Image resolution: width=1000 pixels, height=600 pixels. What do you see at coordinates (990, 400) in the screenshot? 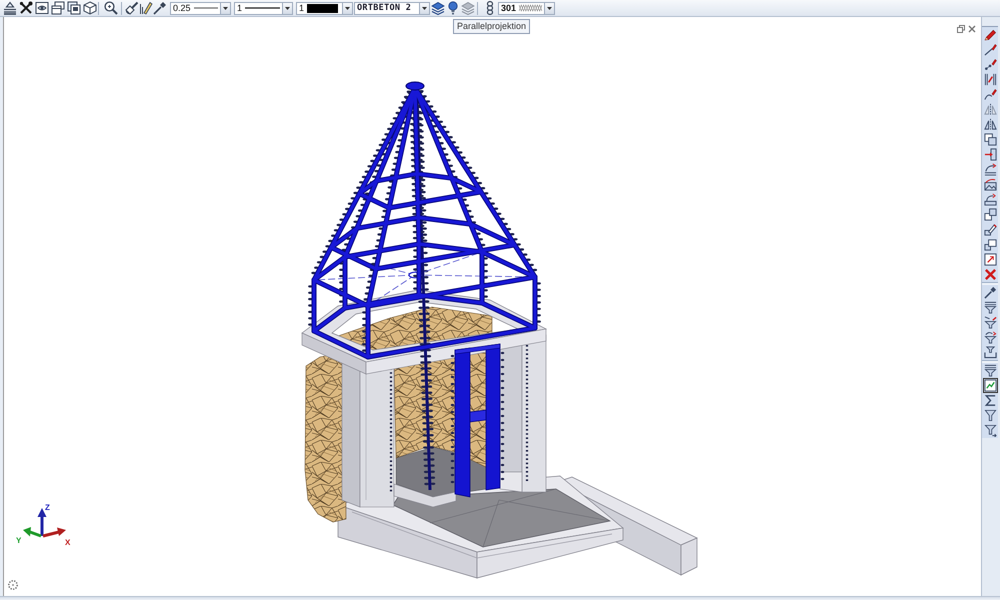
I see `sigma-icon` at bounding box center [990, 400].